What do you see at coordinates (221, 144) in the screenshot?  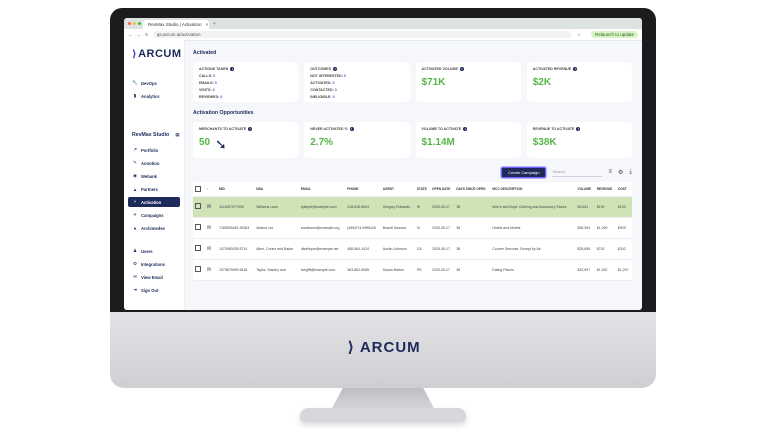 I see `mouse-cursor-icon: ➘` at bounding box center [221, 144].